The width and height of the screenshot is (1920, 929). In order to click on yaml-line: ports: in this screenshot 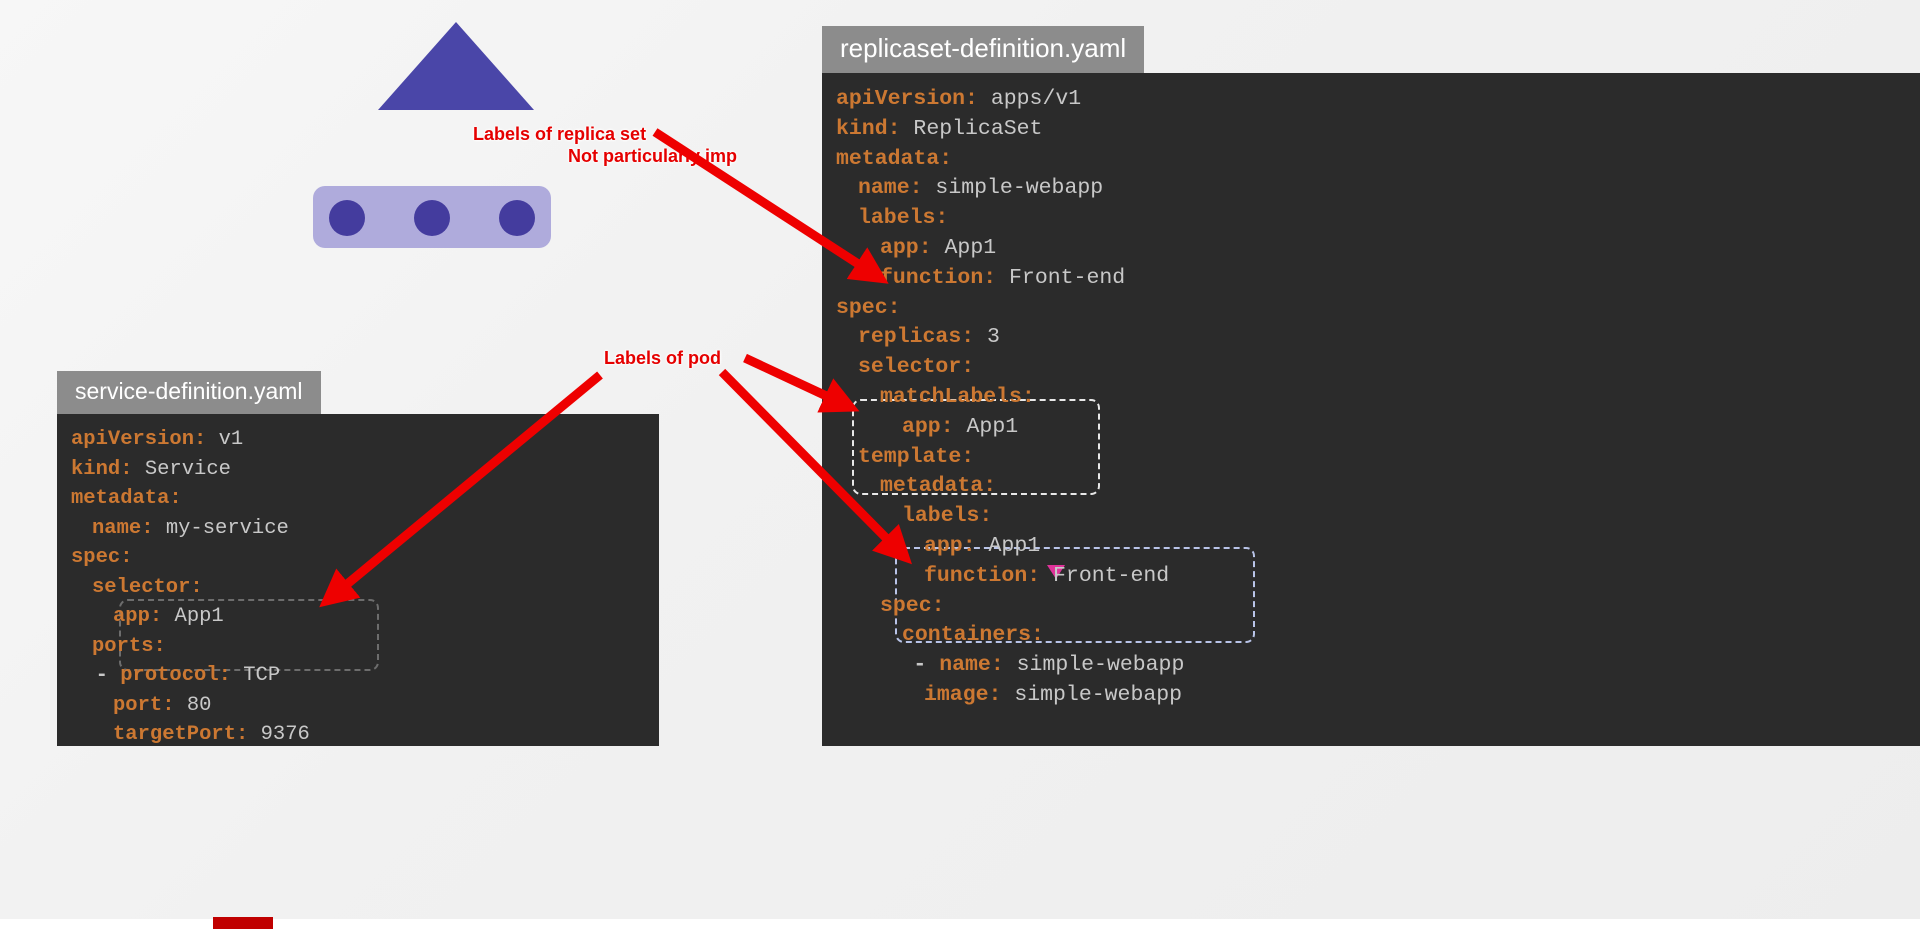, I will do `click(129, 646)`.